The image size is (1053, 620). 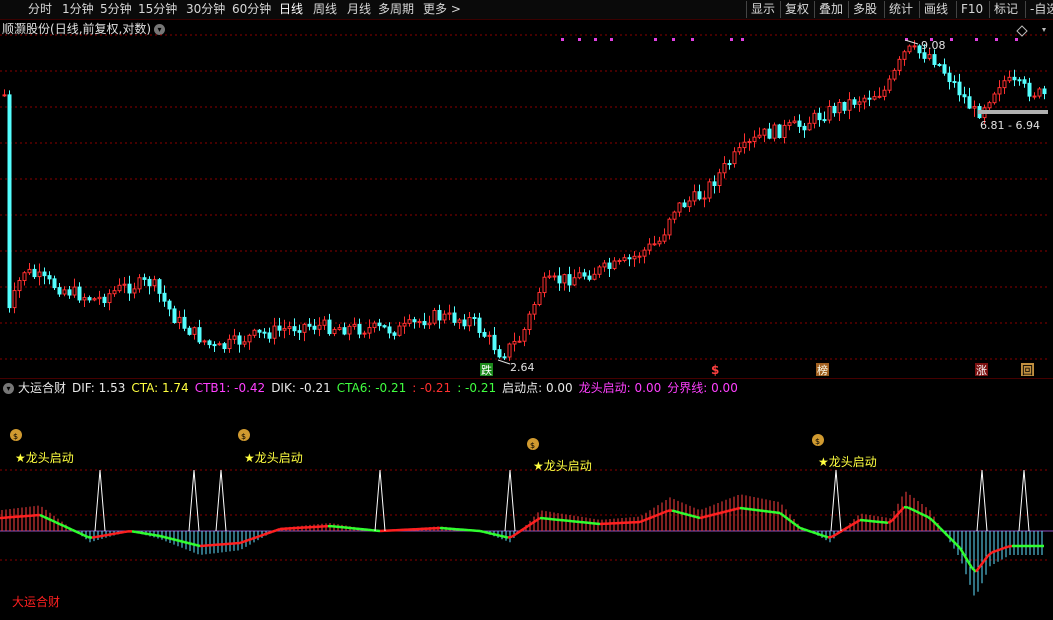 I want to click on period-tab-1: 1分钟, so click(x=78, y=9).